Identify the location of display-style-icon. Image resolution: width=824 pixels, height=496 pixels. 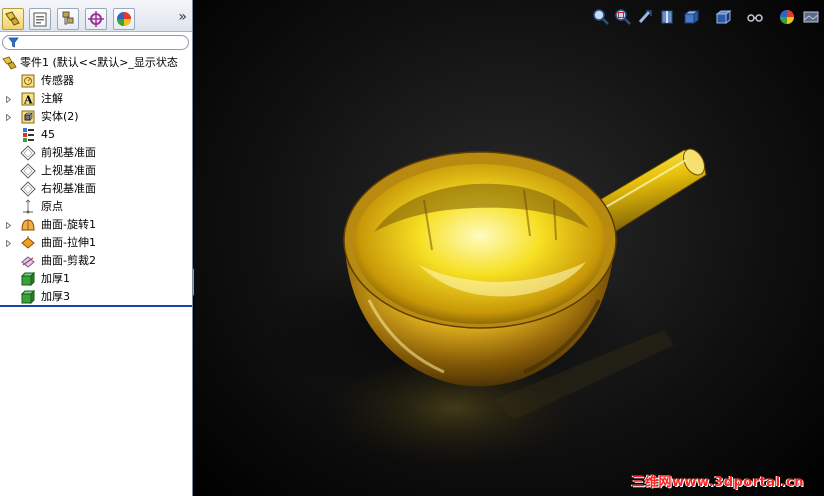
(723, 17).